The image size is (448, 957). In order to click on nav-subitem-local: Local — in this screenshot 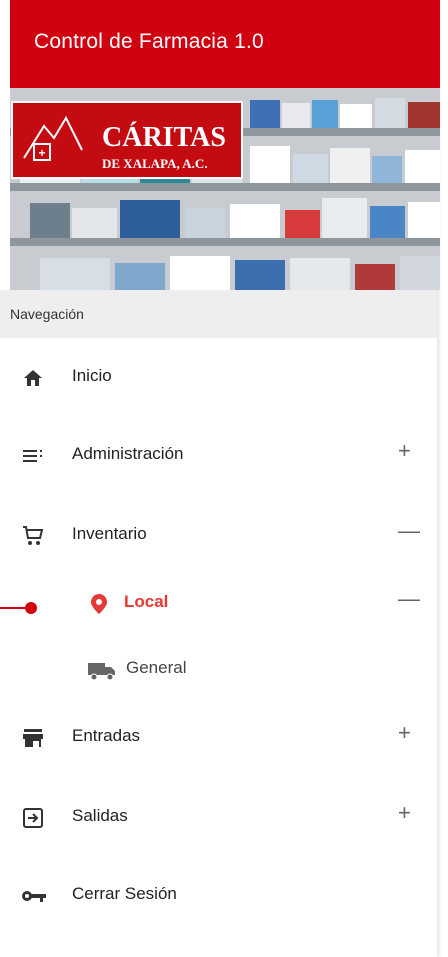, I will do `click(218, 604)`.